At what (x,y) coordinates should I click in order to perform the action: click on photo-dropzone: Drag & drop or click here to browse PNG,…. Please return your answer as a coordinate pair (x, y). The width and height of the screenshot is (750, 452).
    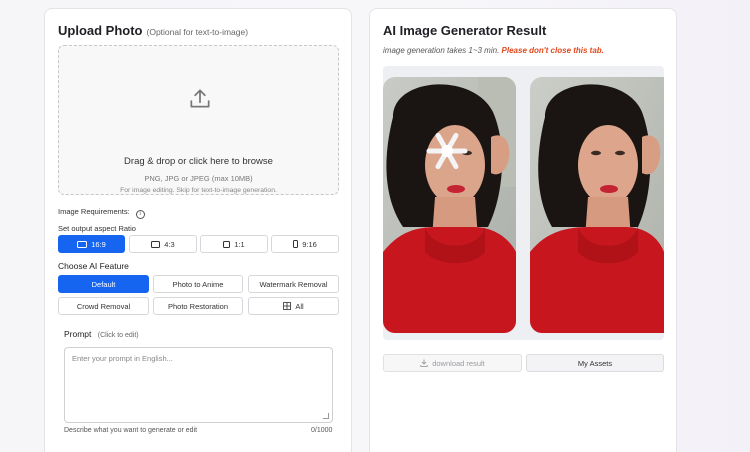
    Looking at the image, I should click on (198, 120).